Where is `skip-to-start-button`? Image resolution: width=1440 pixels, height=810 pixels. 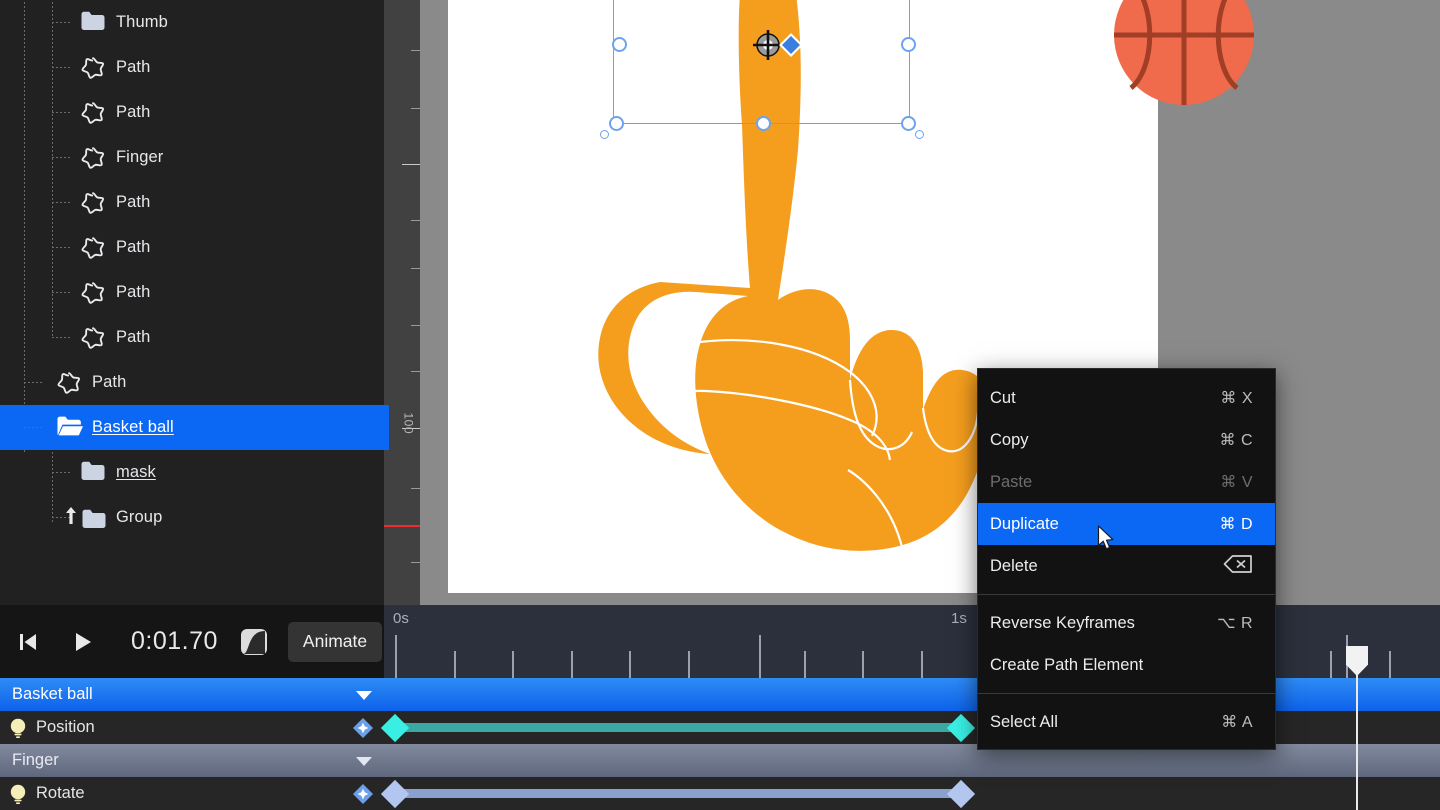 skip-to-start-button is located at coordinates (28, 642).